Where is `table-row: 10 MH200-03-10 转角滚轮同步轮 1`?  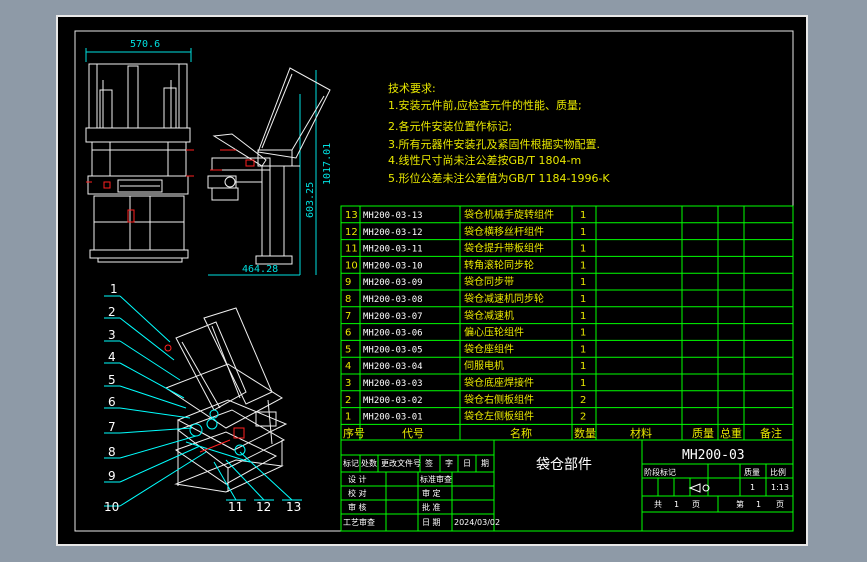 table-row: 10 MH200-03-10 转角滚轮同步轮 1 is located at coordinates (465, 264).